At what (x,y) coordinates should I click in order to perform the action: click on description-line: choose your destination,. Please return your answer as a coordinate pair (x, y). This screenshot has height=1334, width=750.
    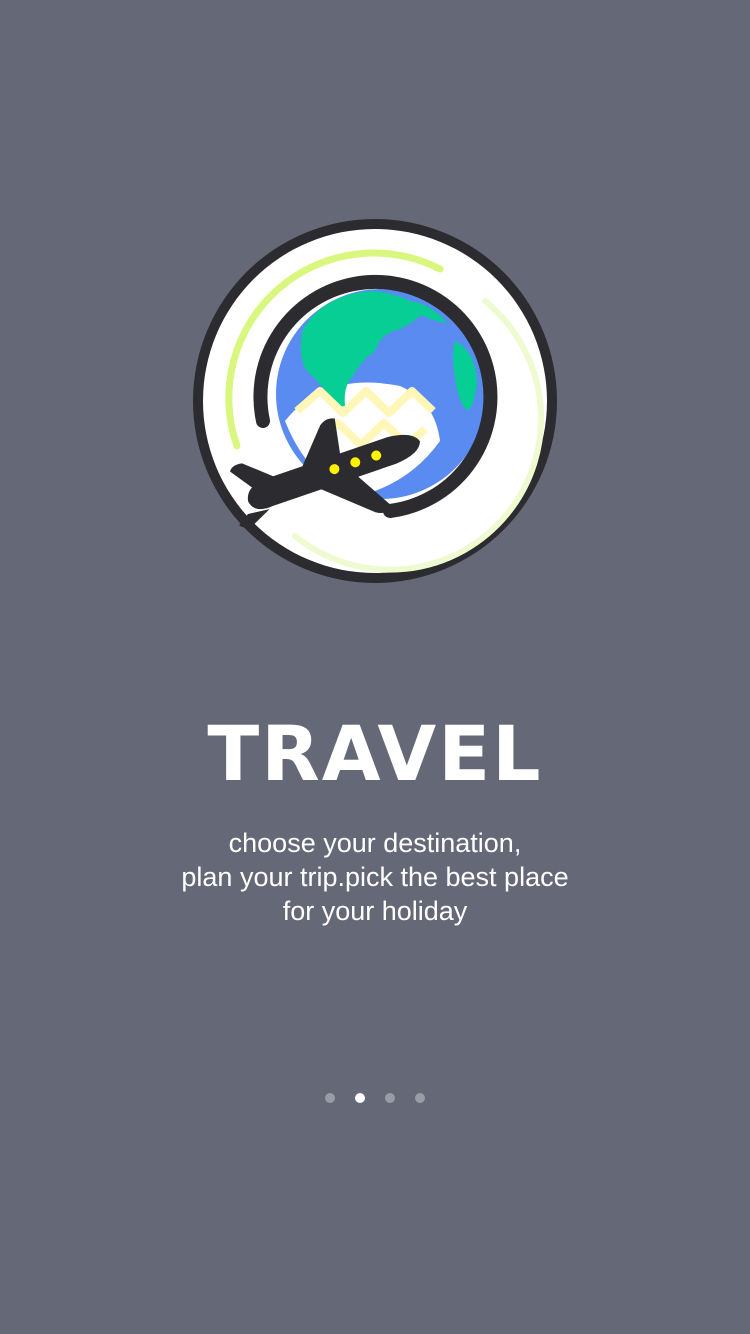
    Looking at the image, I should click on (375, 843).